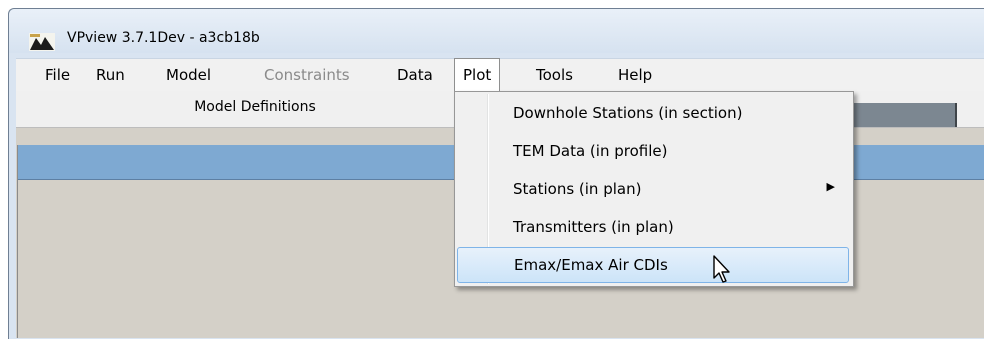  I want to click on mouse-cursor-icon, so click(721, 269).